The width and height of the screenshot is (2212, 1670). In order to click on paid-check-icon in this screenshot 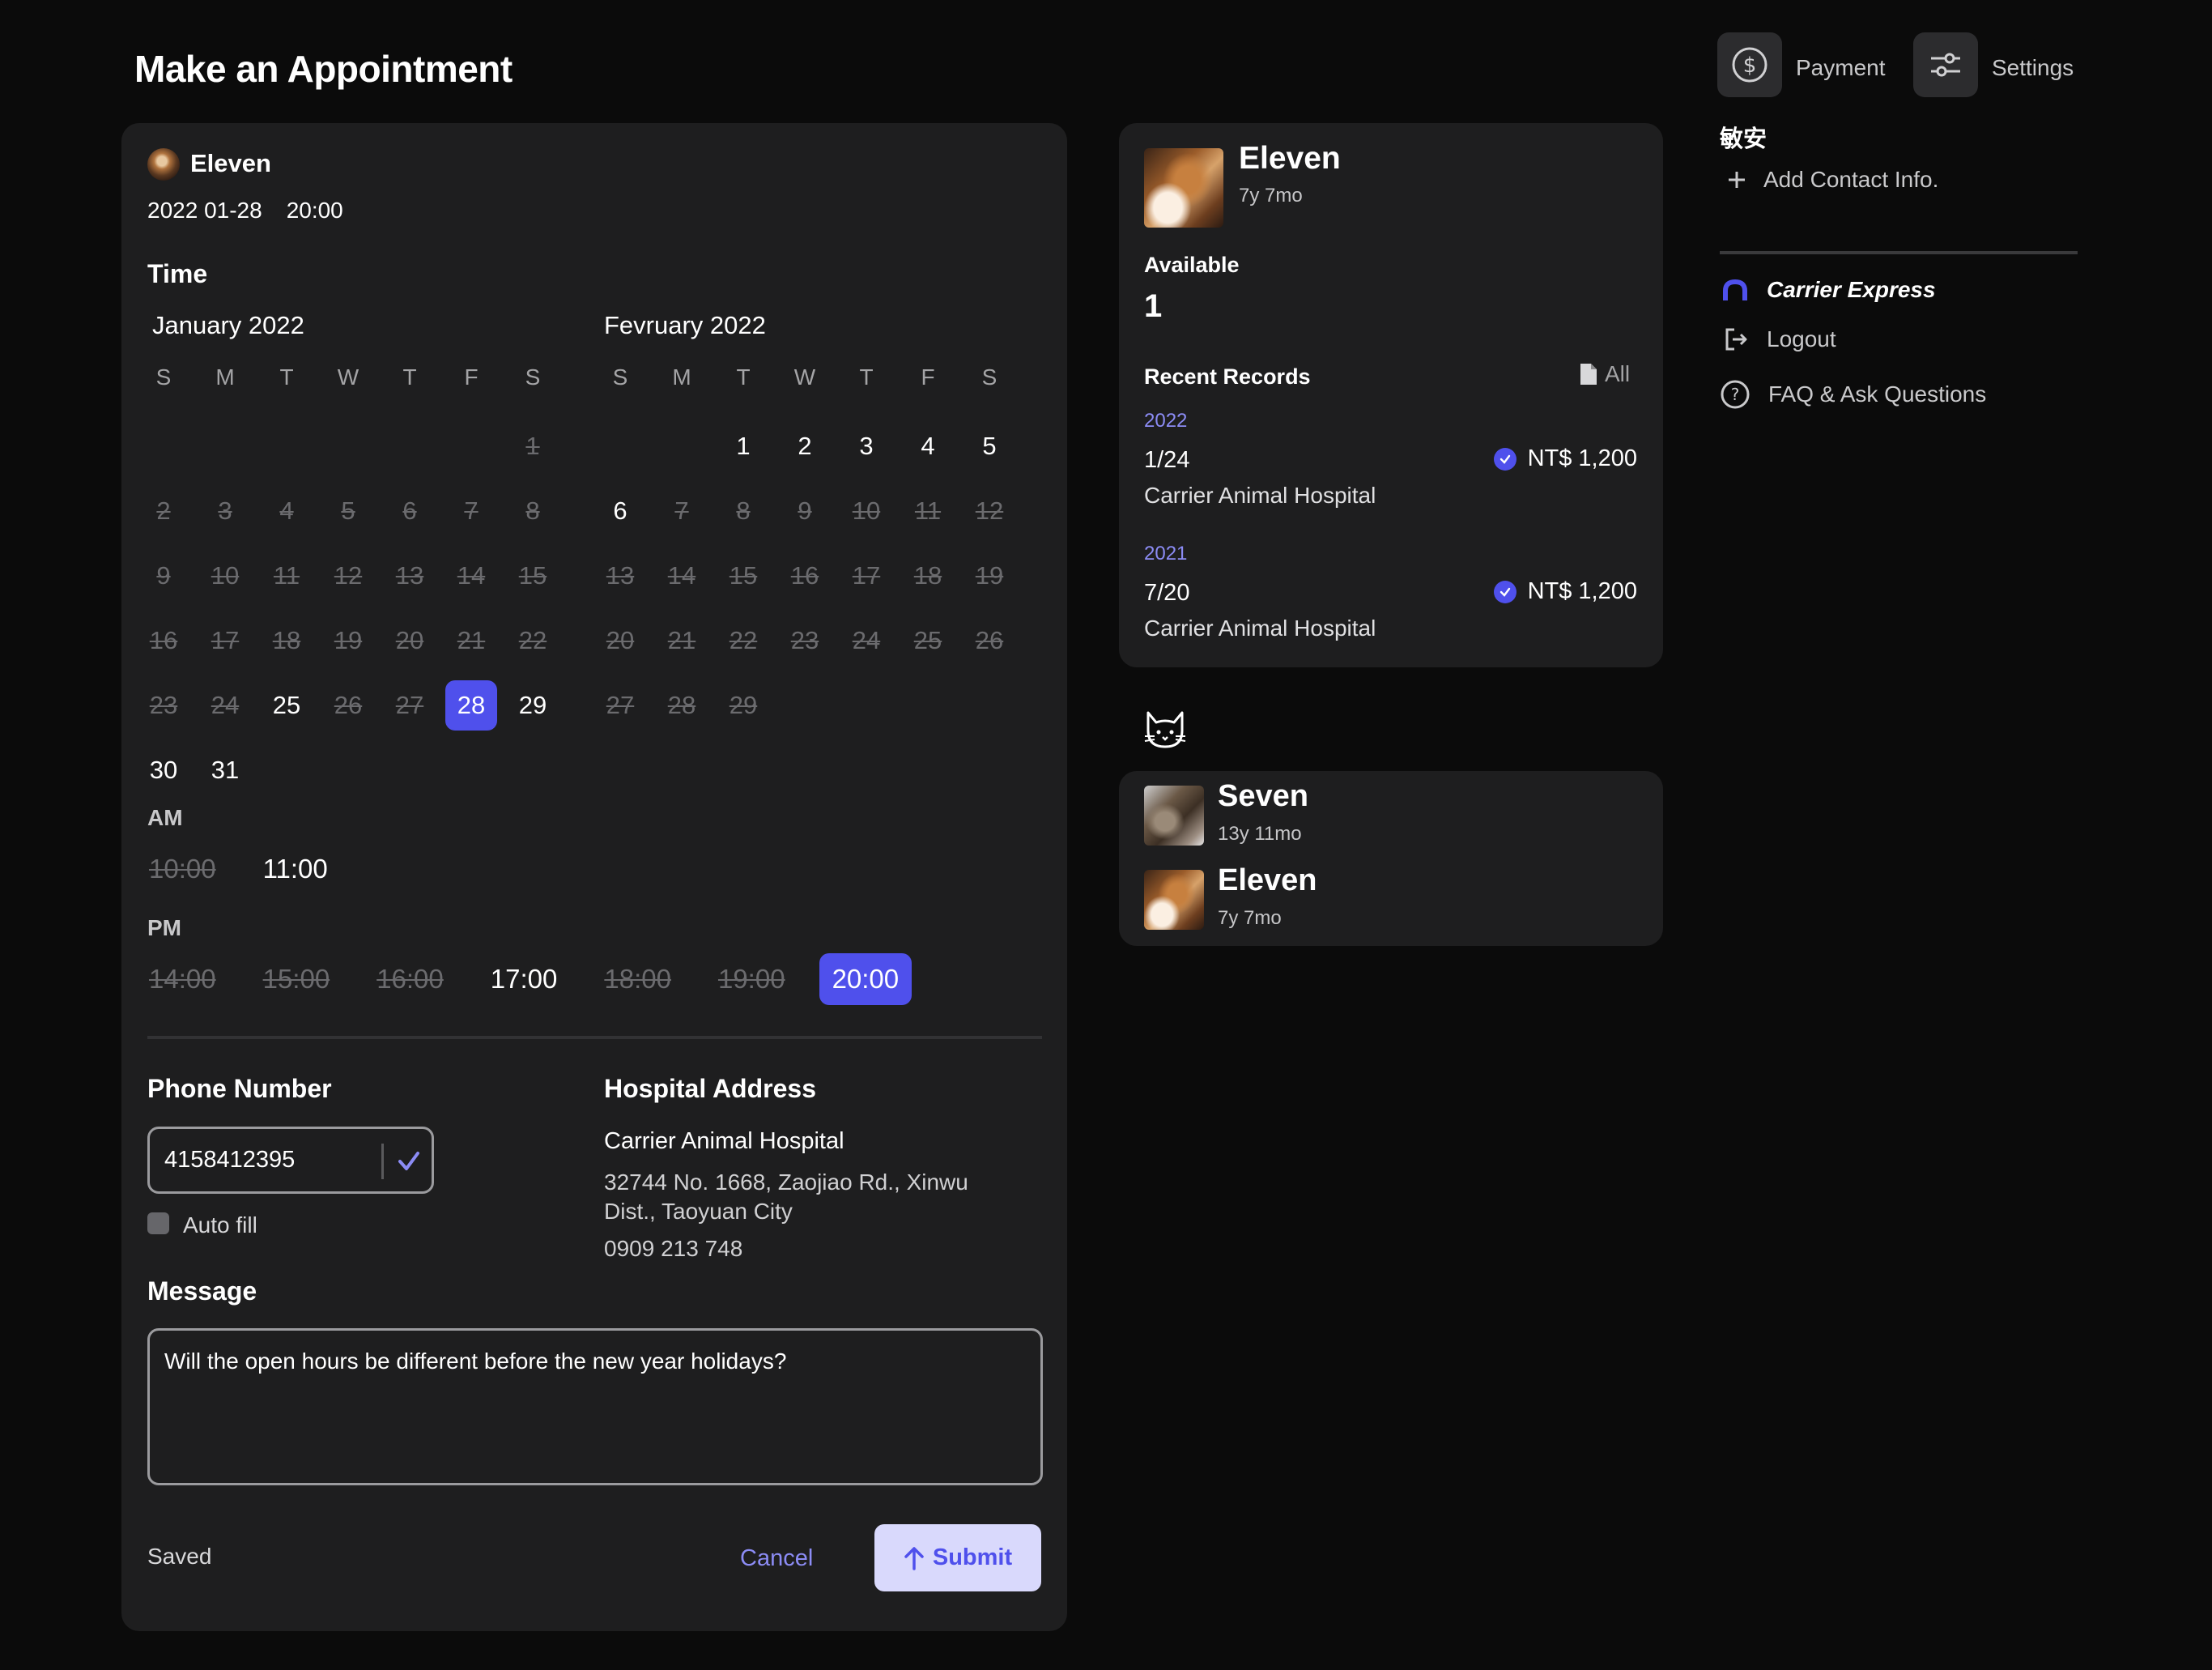, I will do `click(1505, 459)`.